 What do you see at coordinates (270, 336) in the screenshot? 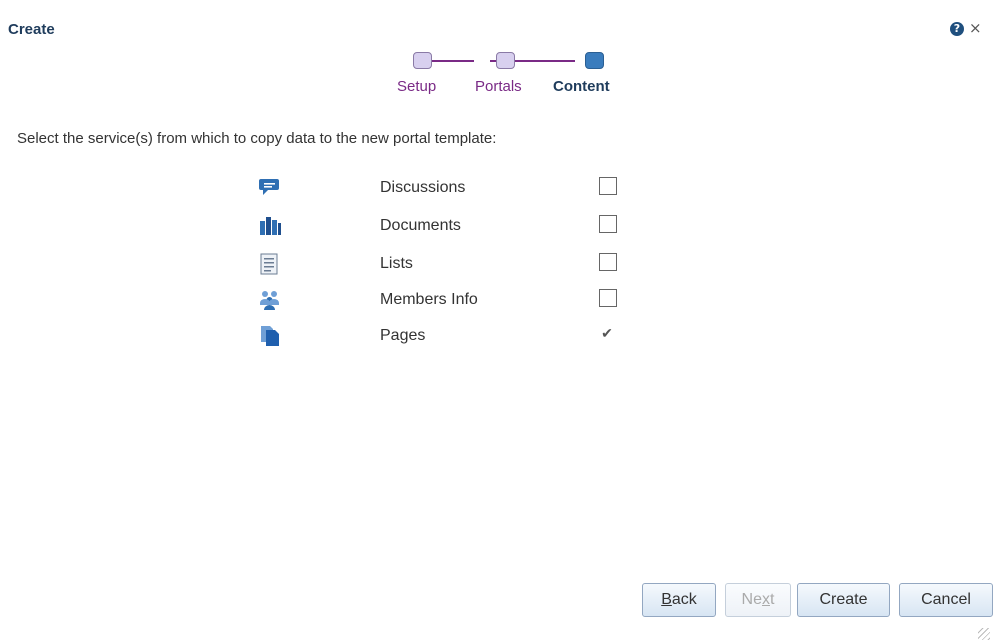
I see `pages-icon` at bounding box center [270, 336].